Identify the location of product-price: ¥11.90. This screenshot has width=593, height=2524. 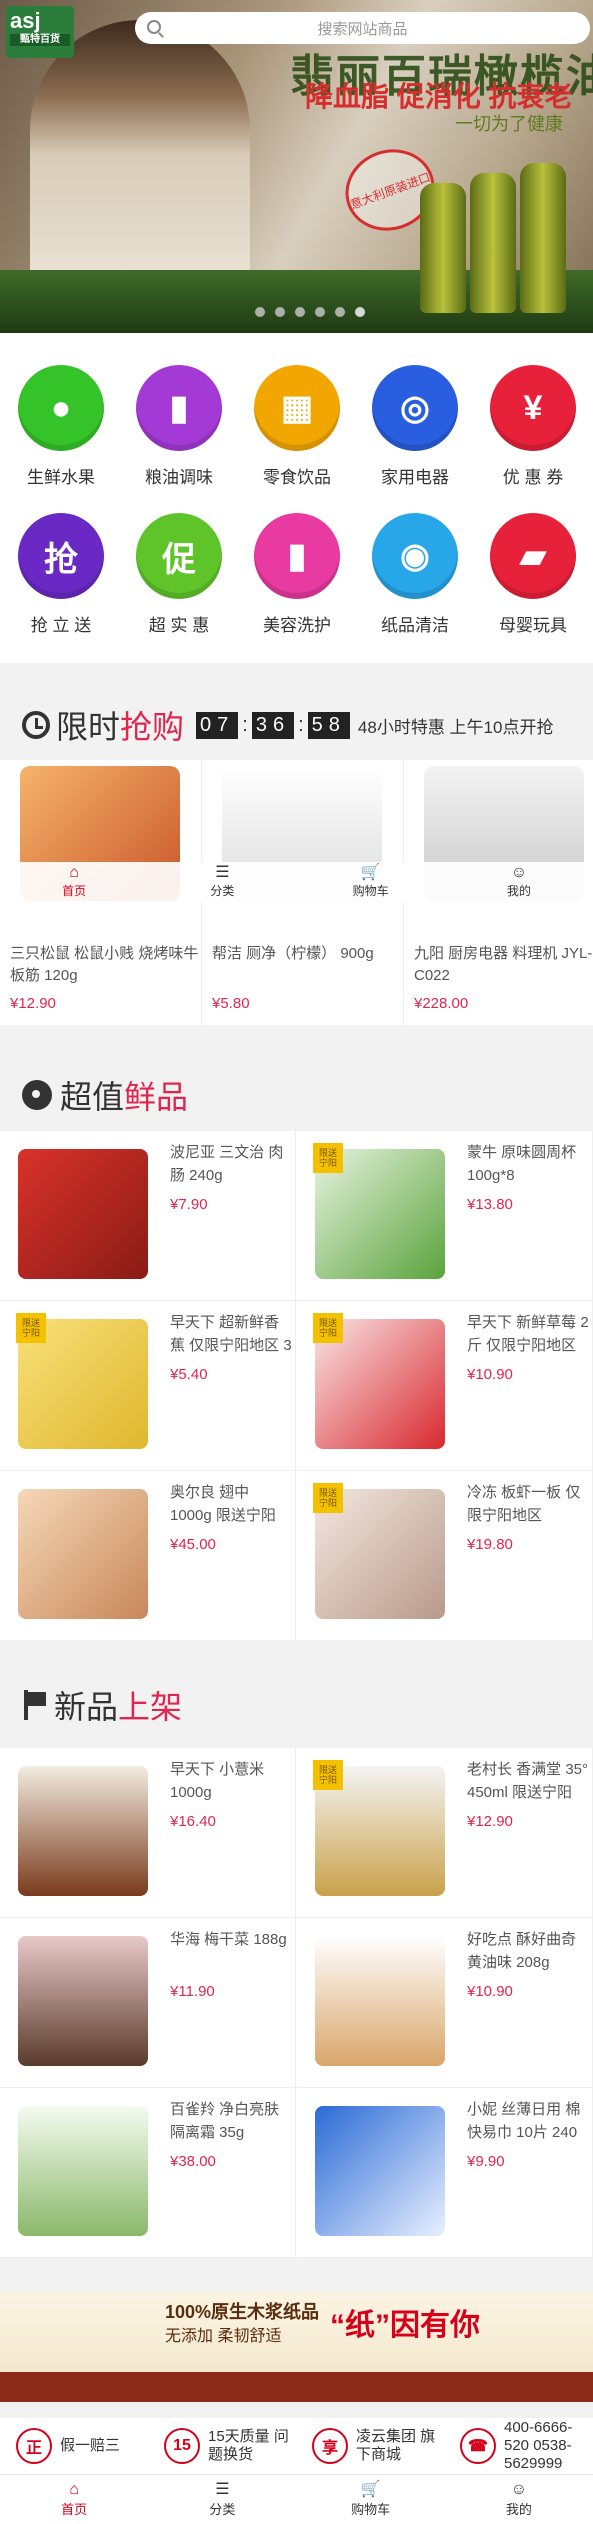
(192, 1991).